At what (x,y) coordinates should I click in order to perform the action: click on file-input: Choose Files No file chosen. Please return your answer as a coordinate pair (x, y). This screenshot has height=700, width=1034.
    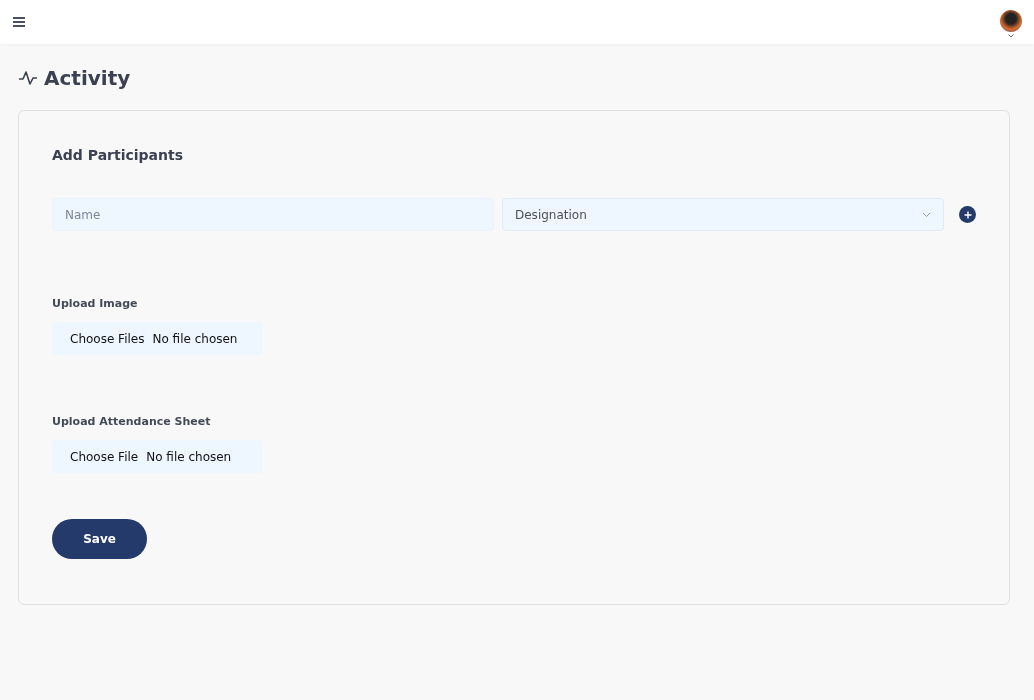
    Looking at the image, I should click on (157, 338).